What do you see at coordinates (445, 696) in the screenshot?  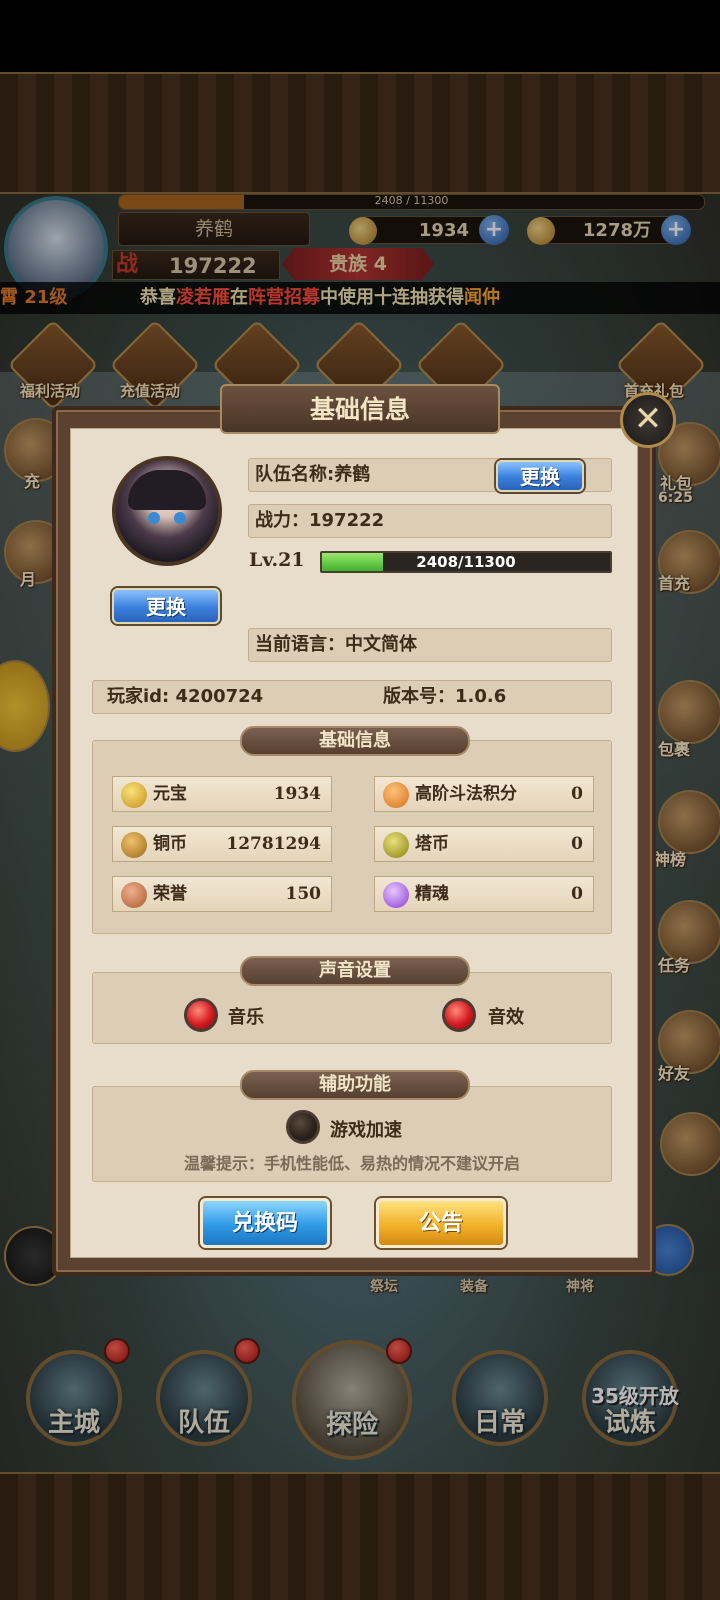 I see `version-label: 版本号：1.0.6` at bounding box center [445, 696].